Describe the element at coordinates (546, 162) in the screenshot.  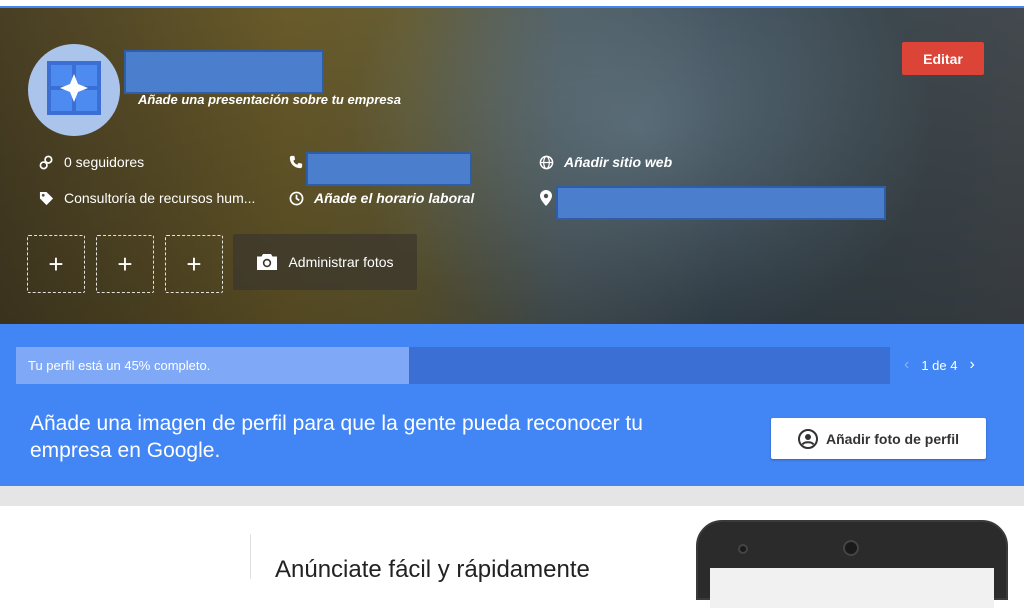
I see `globe-icon` at that location.